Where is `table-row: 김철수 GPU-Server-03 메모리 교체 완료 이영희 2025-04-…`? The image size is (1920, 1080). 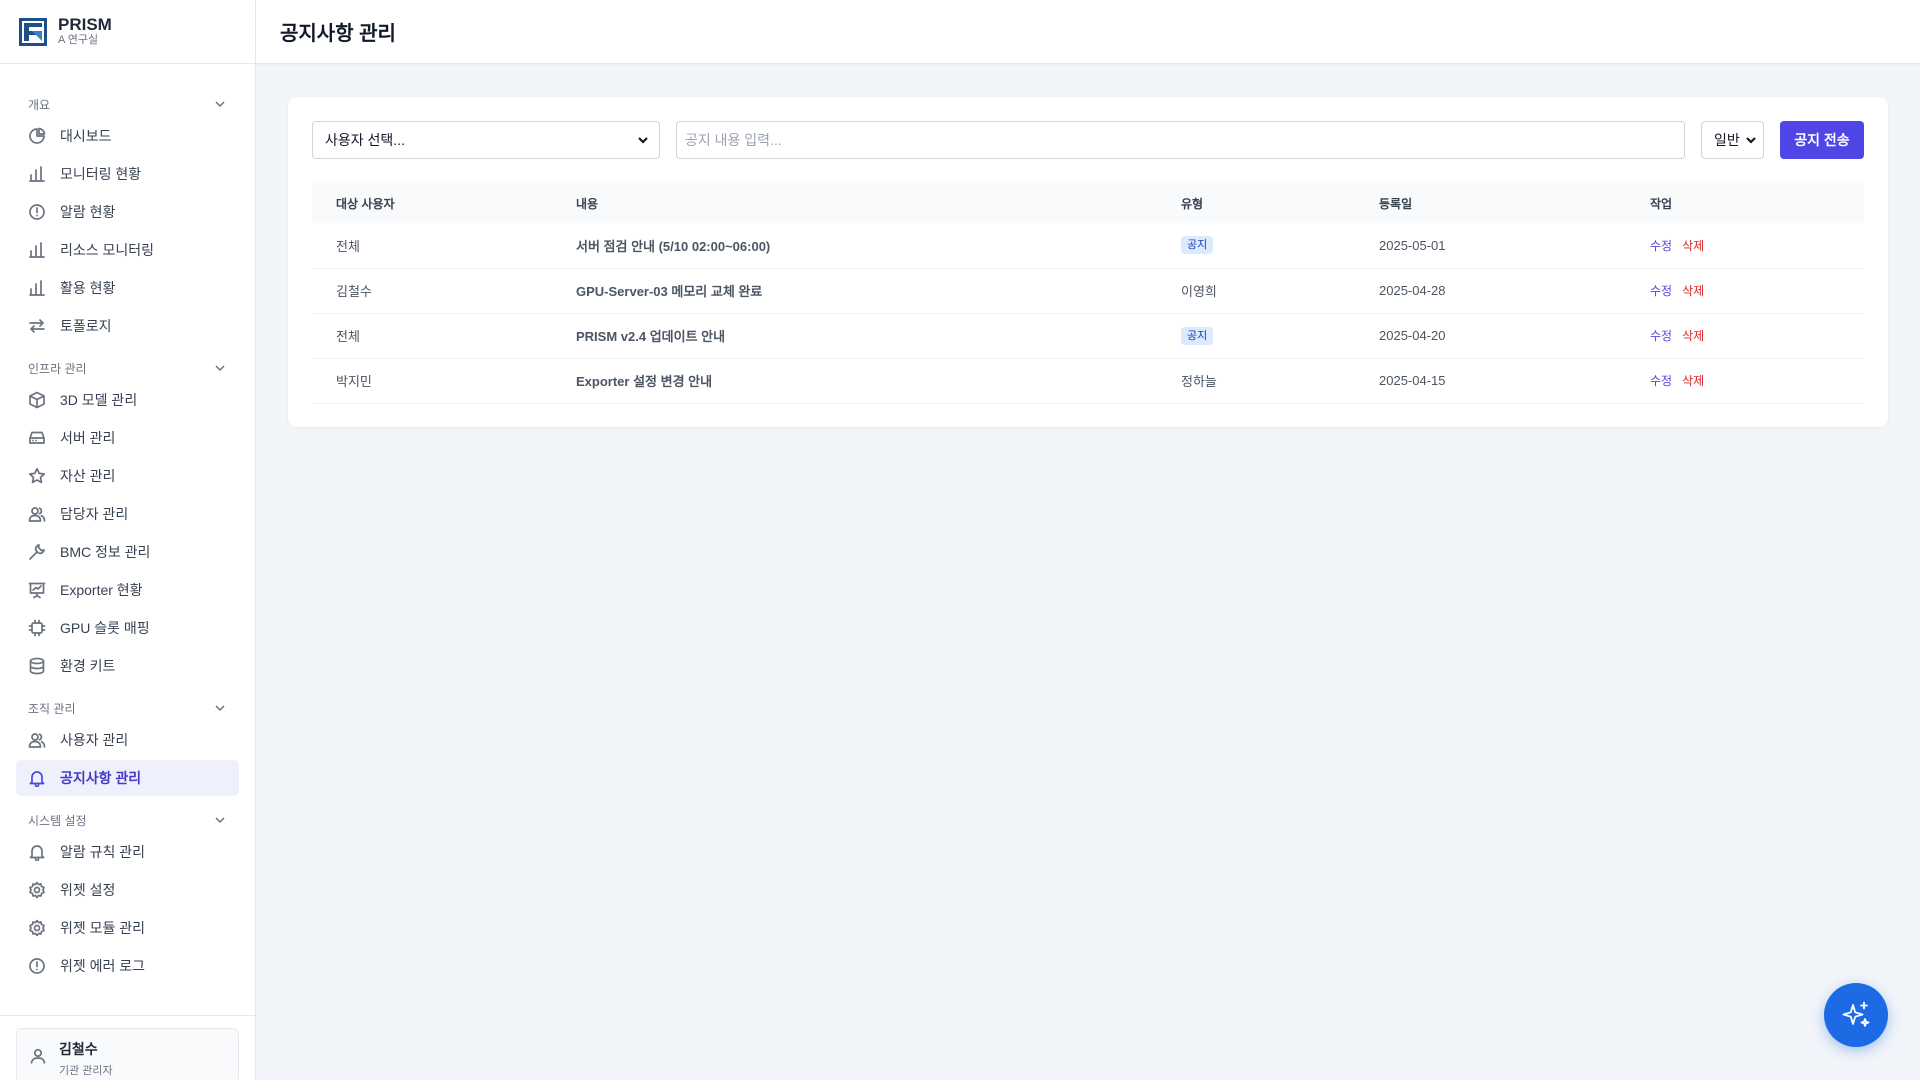
table-row: 김철수 GPU-Server-03 메모리 교체 완료 이영희 2025-04-… is located at coordinates (1088, 291).